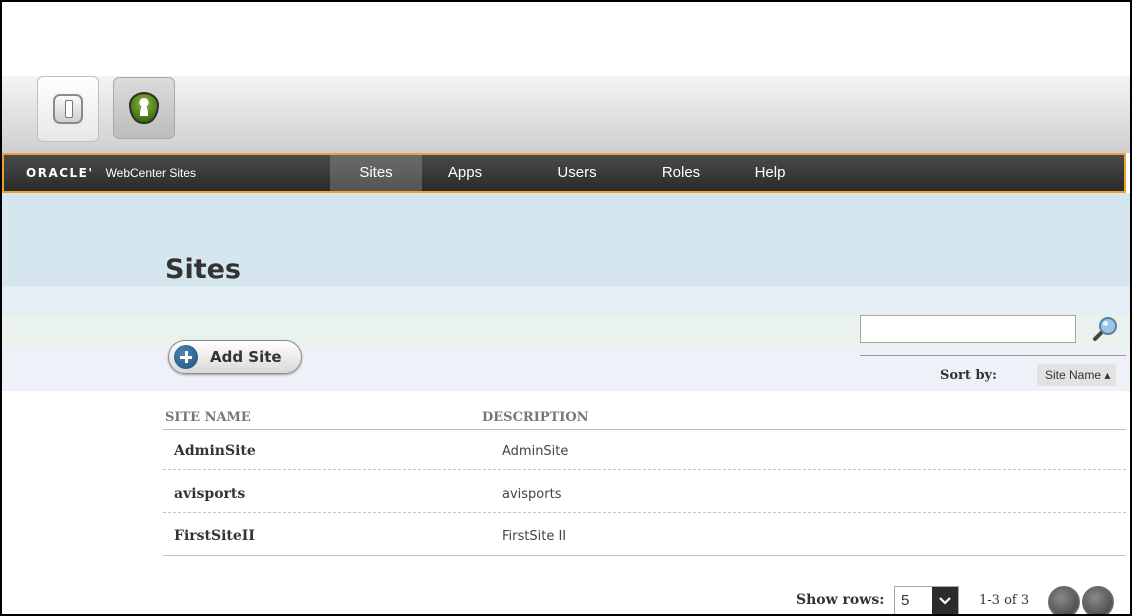  I want to click on shield-user-icon, so click(144, 108).